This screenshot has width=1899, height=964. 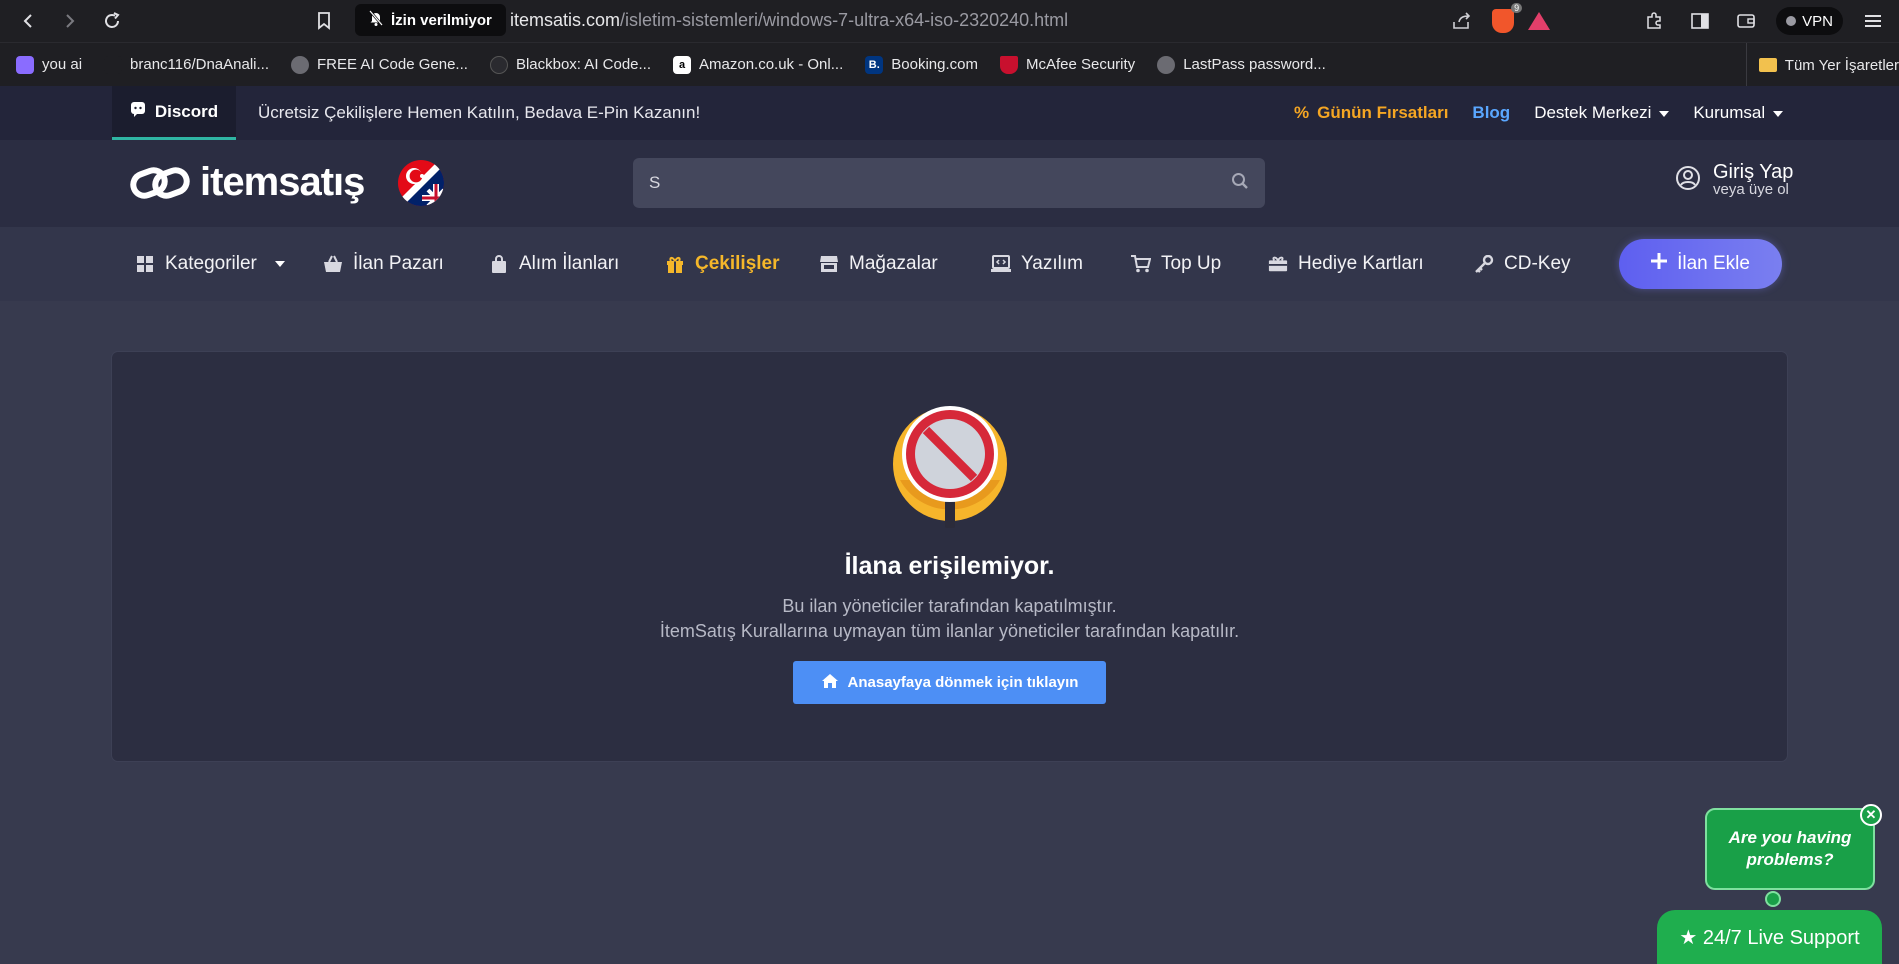 I want to click on nav-topup: Top Up, so click(x=1176, y=264).